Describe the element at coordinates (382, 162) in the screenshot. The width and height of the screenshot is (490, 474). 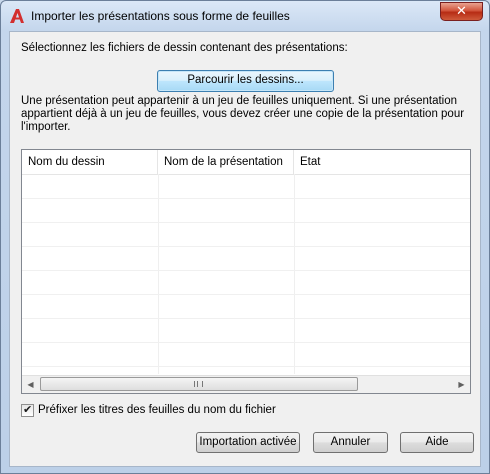
I see `column-header-status: Etat` at that location.